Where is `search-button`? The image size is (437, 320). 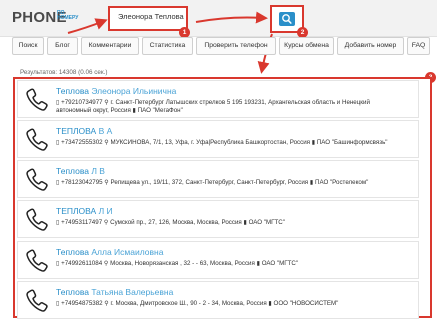 search-button is located at coordinates (287, 19).